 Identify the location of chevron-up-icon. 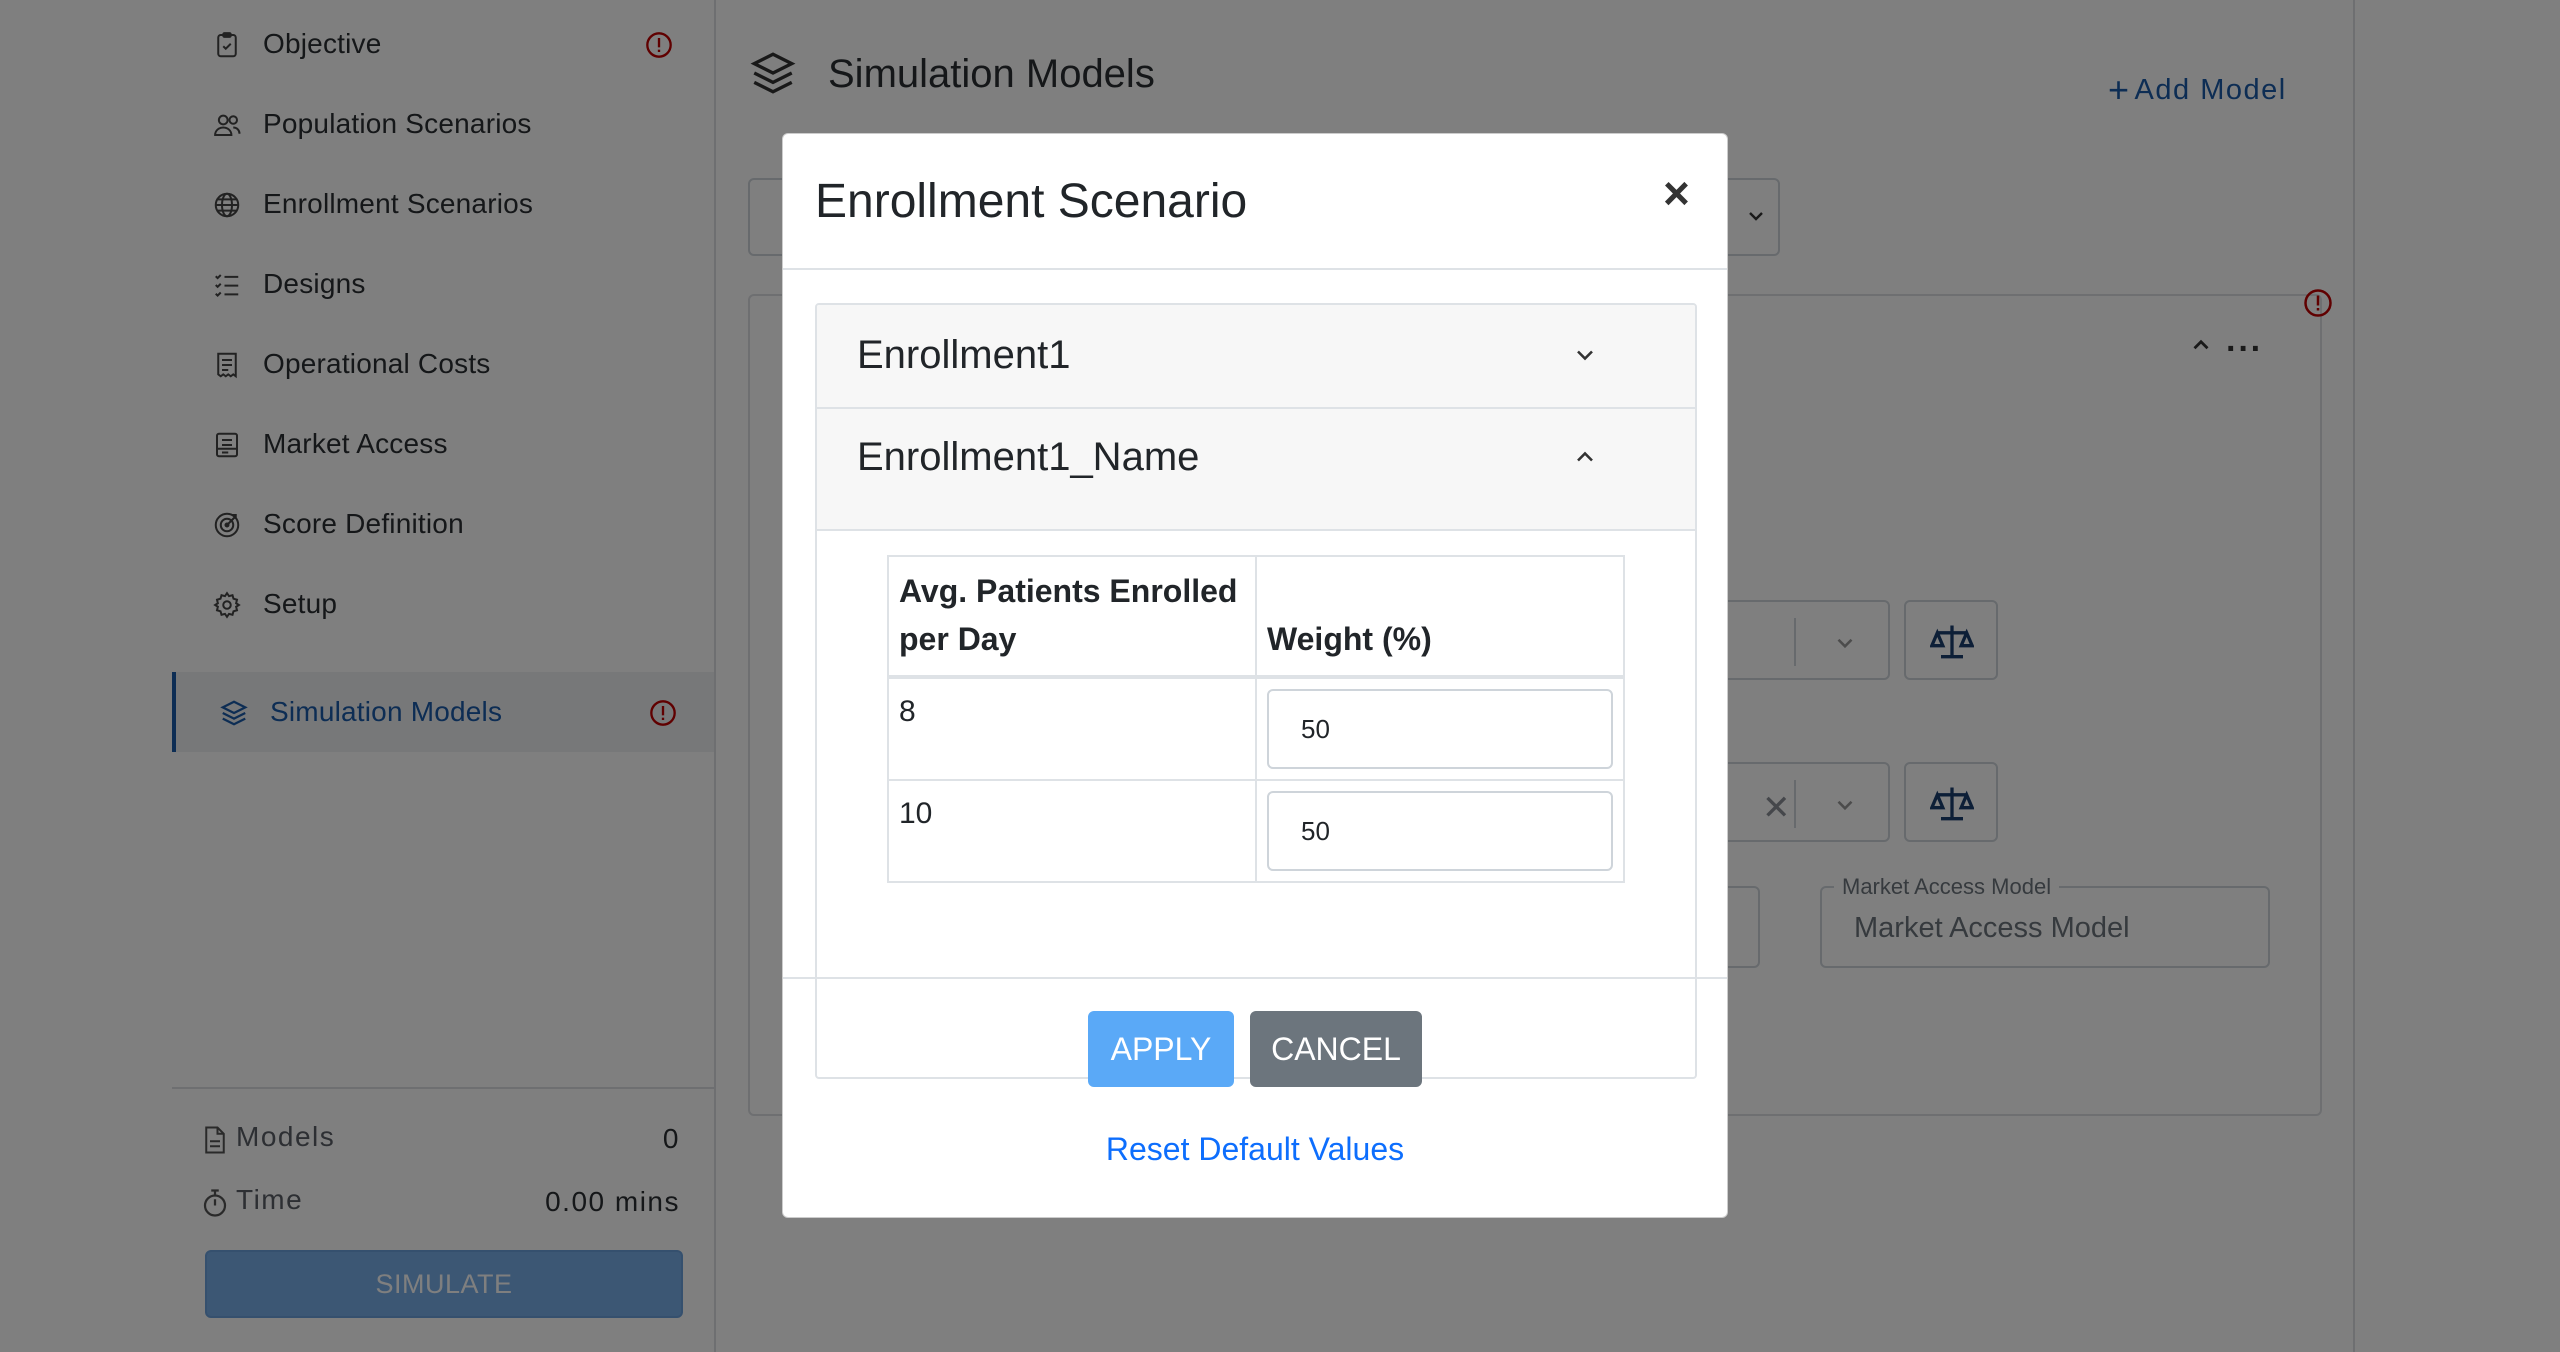
(1585, 456).